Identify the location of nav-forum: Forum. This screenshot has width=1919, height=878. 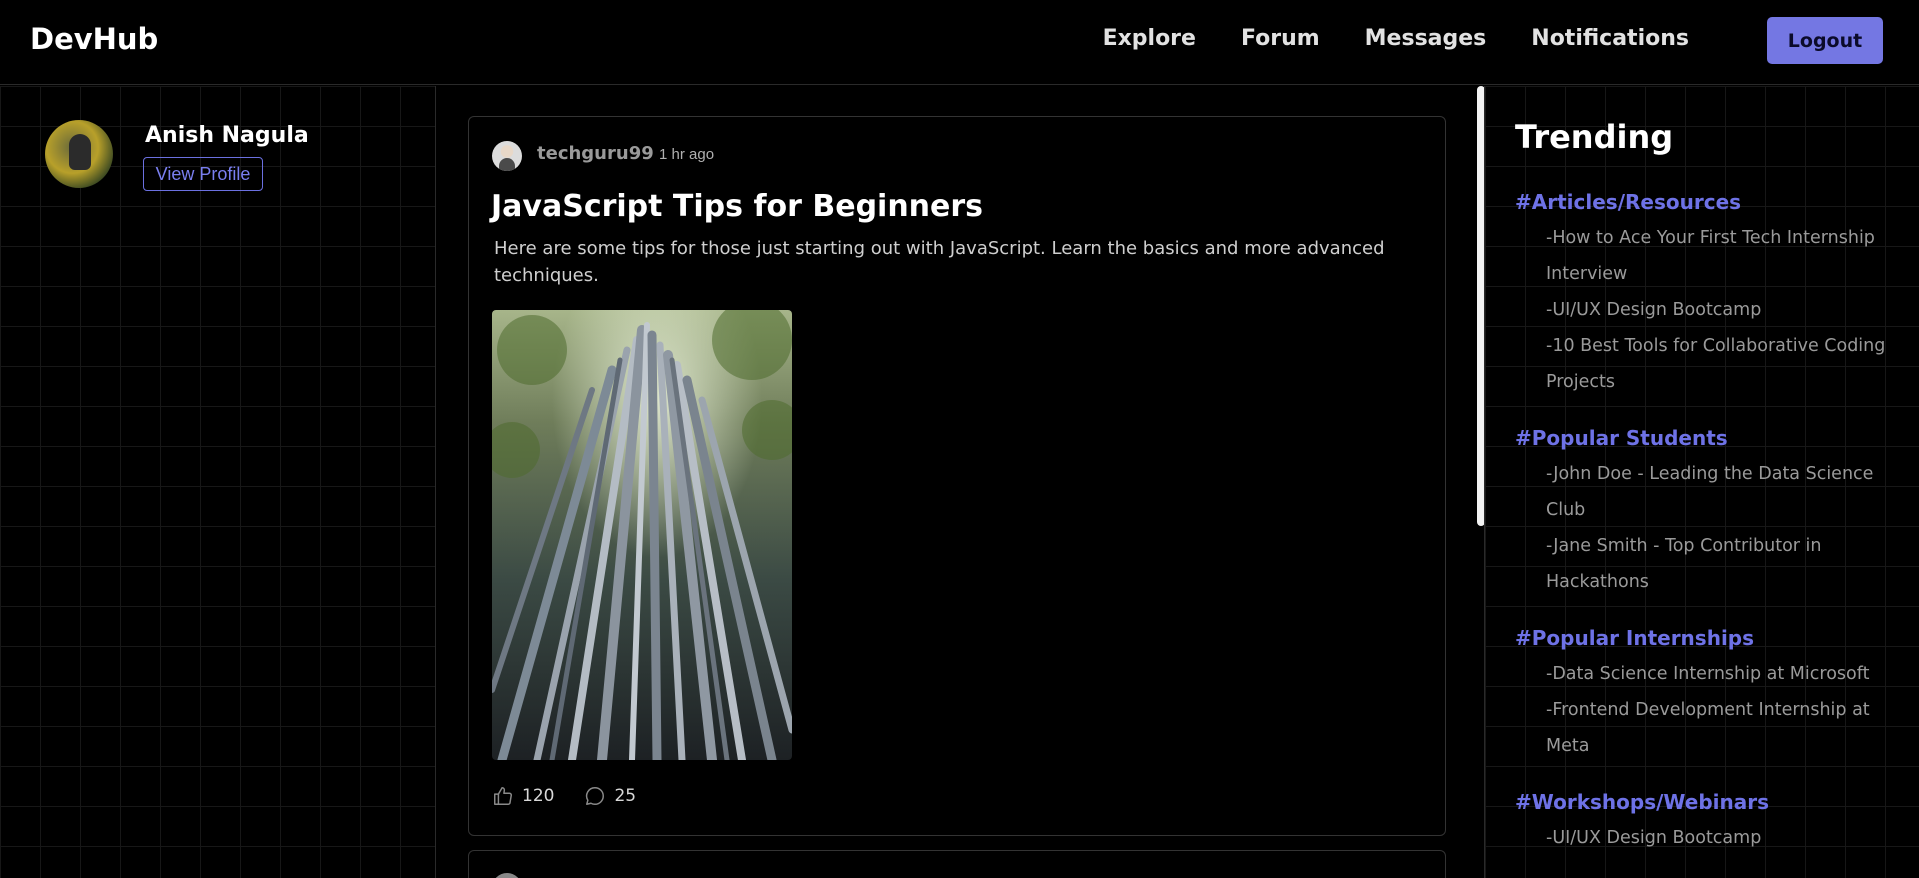
(1280, 38).